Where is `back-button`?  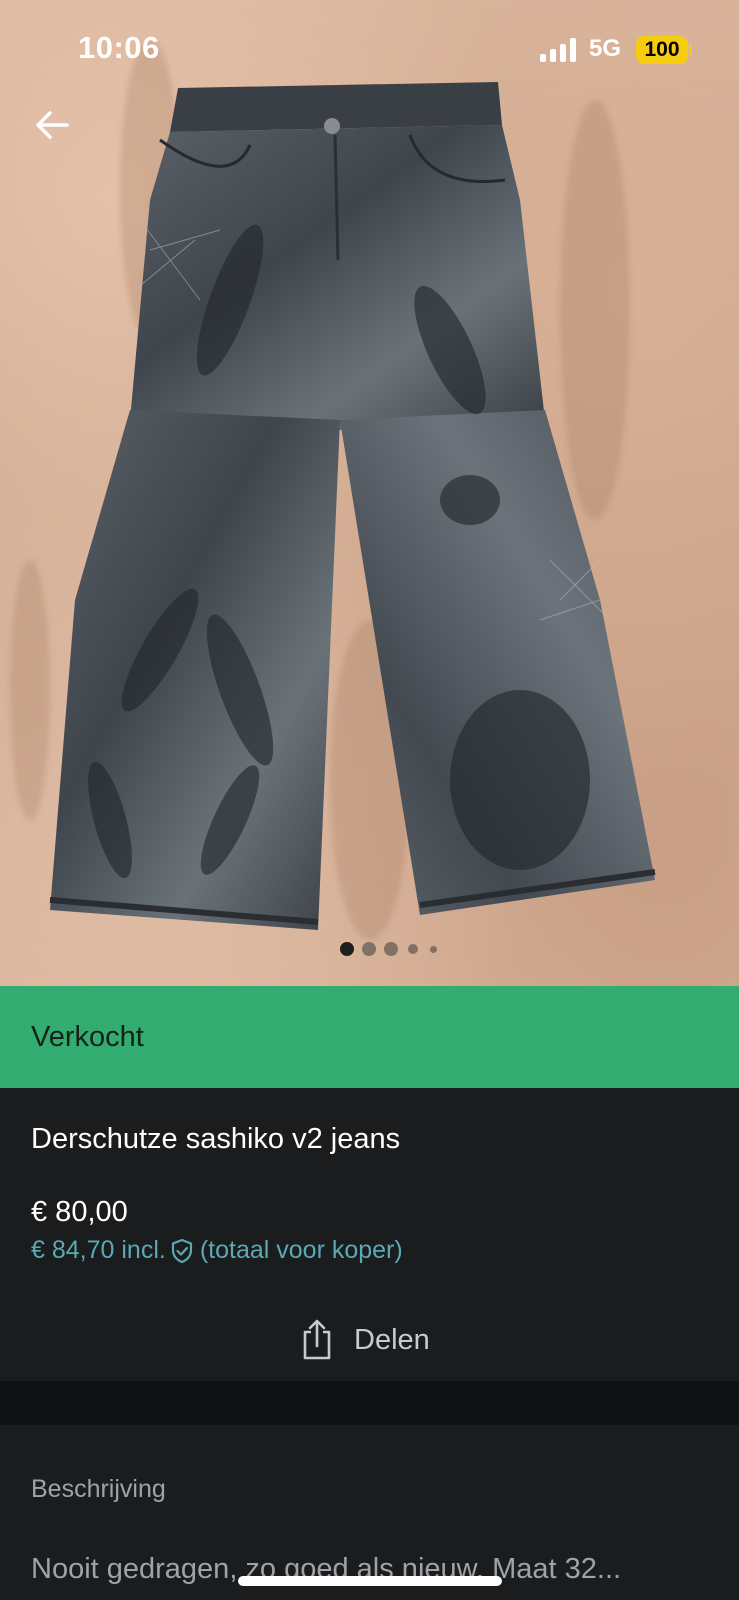
back-button is located at coordinates (52, 125).